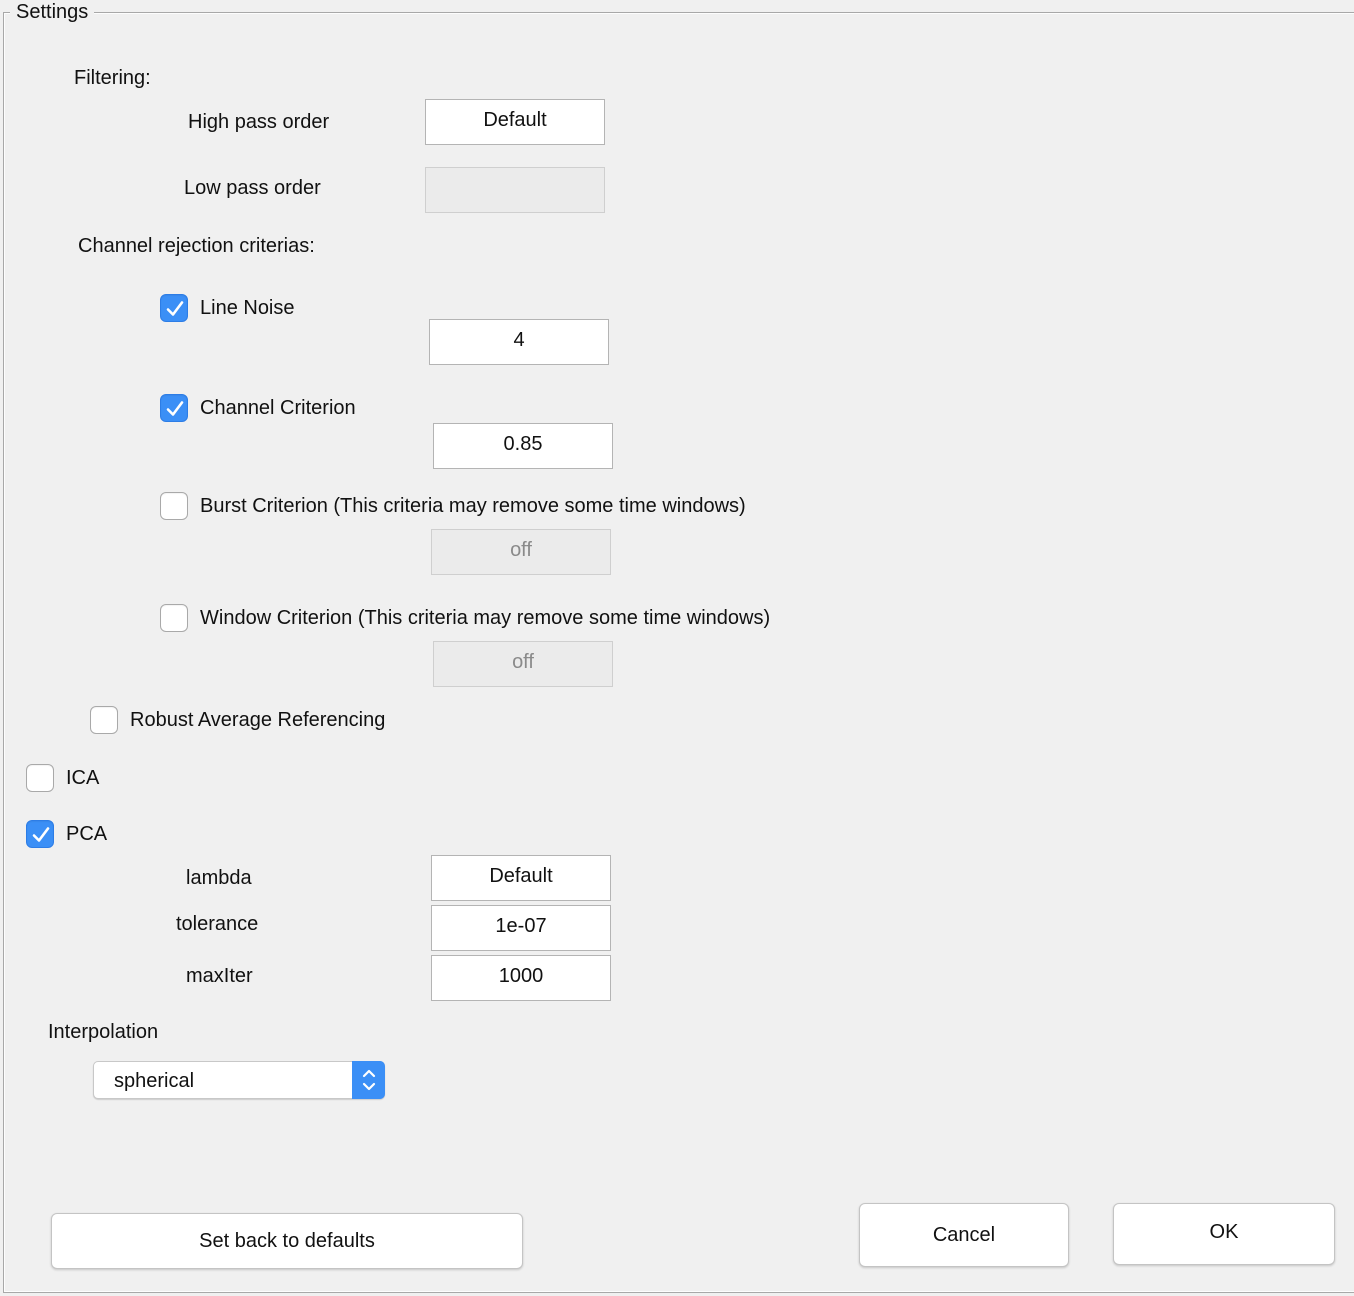  Describe the element at coordinates (515, 122) in the screenshot. I see `high-pass-order-input: Default` at that location.